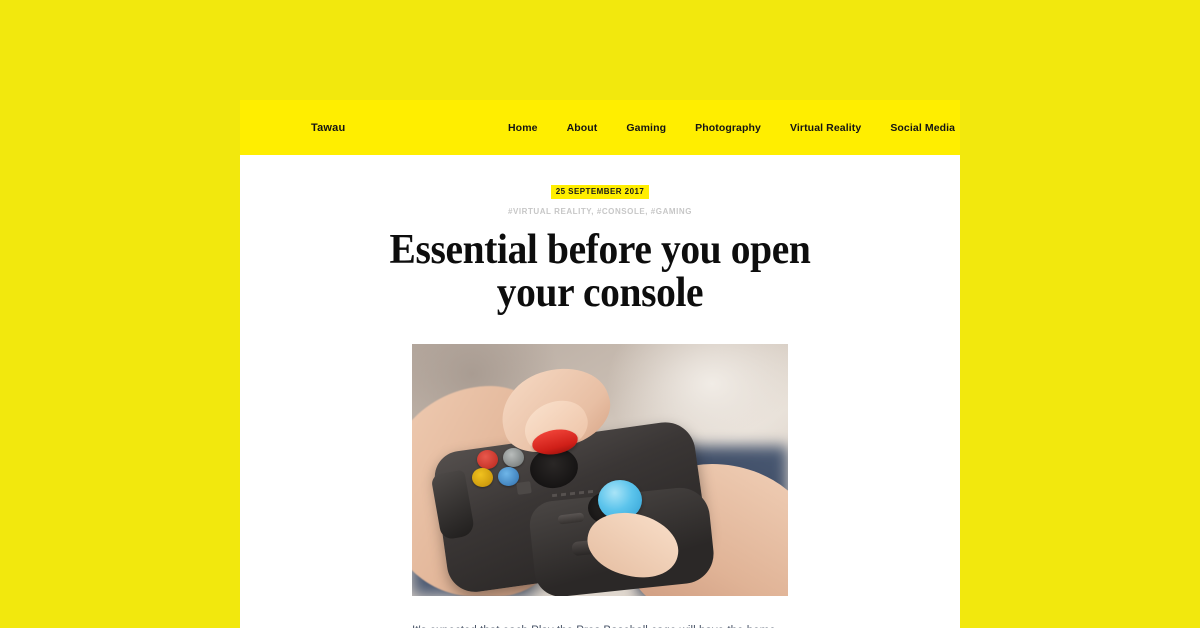  What do you see at coordinates (482, 477) in the screenshot?
I see `photo-button-yellow` at bounding box center [482, 477].